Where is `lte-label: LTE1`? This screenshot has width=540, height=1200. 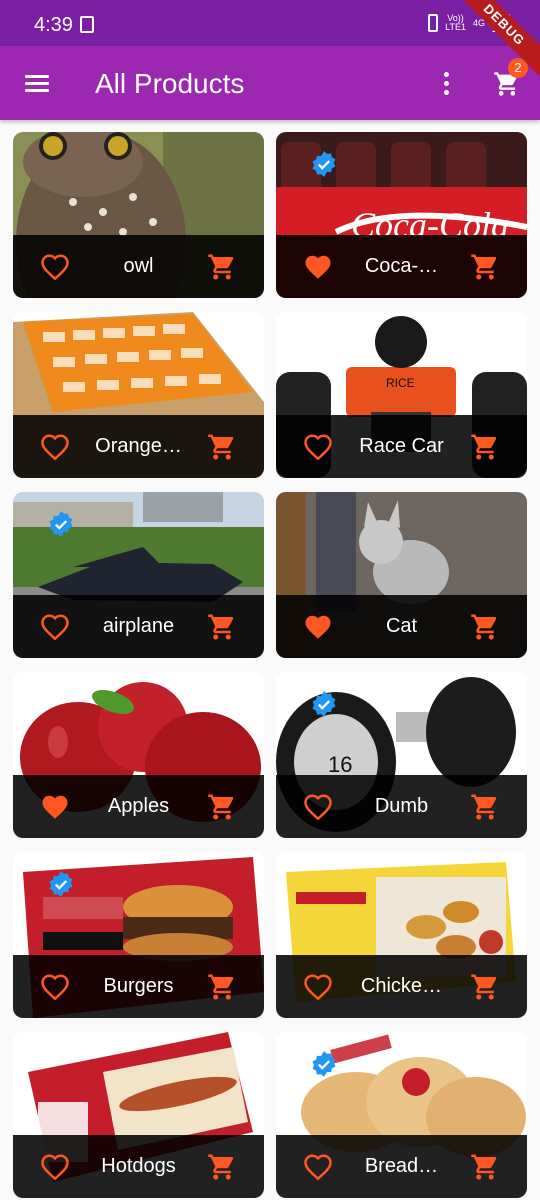 lte-label: LTE1 is located at coordinates (455, 27).